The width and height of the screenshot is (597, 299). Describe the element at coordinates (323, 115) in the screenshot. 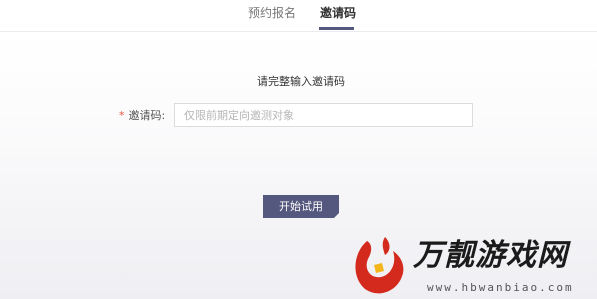

I see `invite-code-input` at that location.